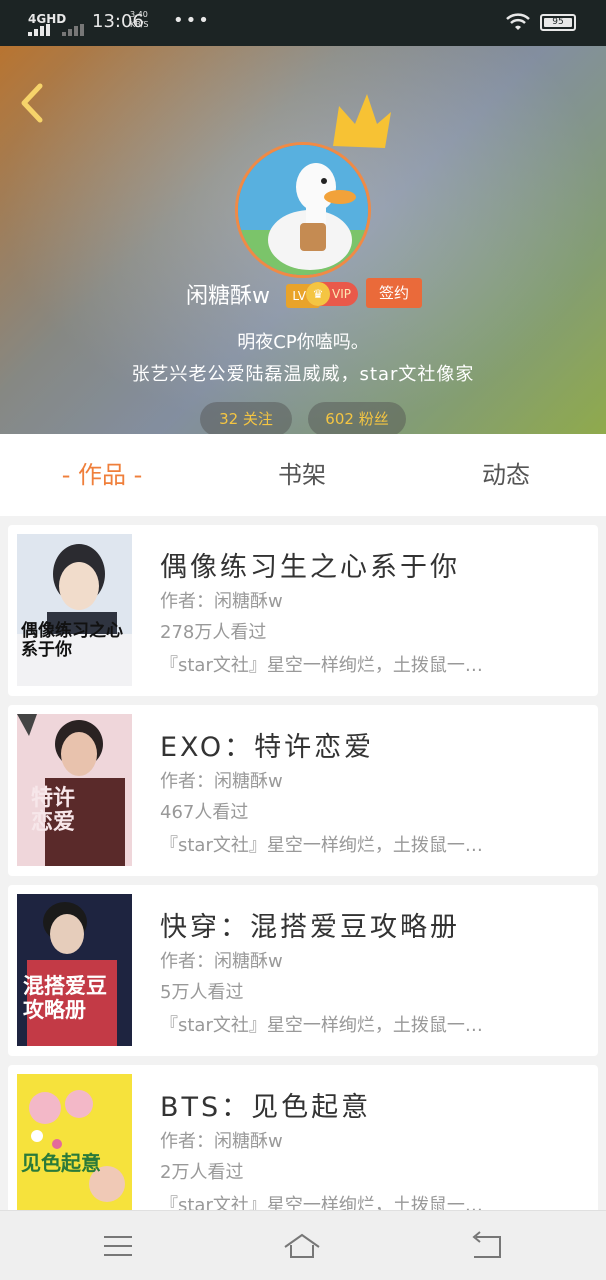 The image size is (606, 1280). What do you see at coordinates (139, 24) in the screenshot?
I see `speed-unit: KB/S` at bounding box center [139, 24].